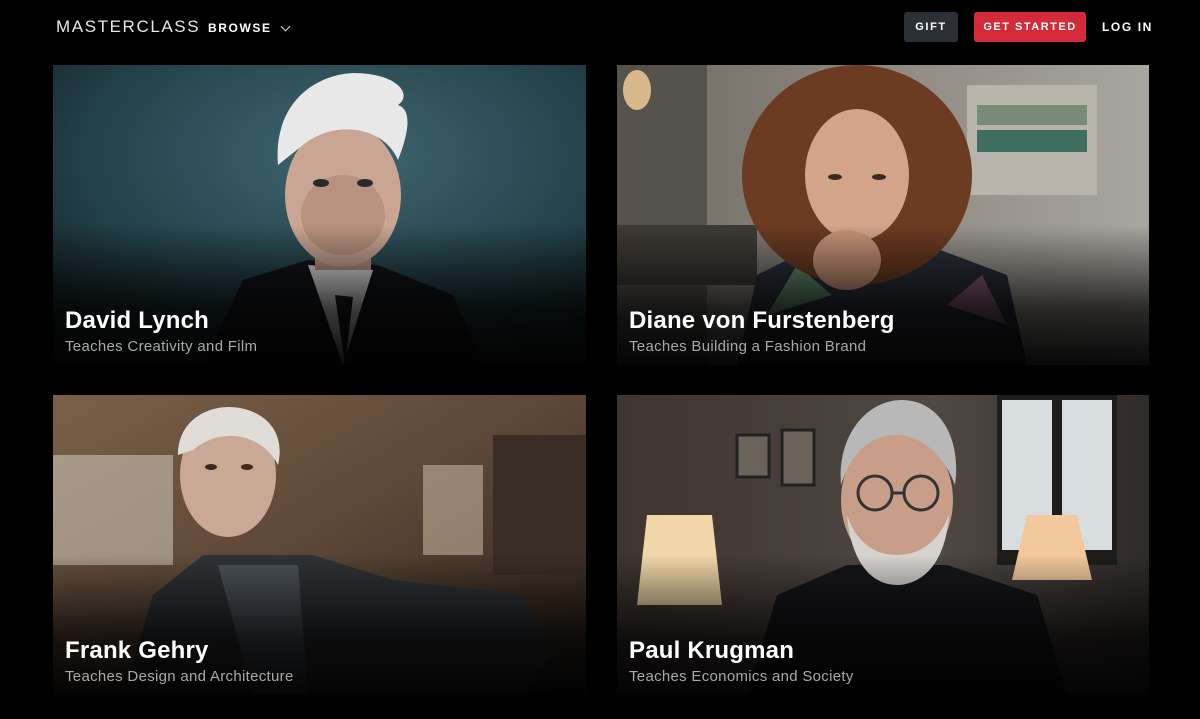 This screenshot has width=1200, height=719. Describe the element at coordinates (762, 320) in the screenshot. I see `instructor-name: Diane von Furstenberg` at that location.